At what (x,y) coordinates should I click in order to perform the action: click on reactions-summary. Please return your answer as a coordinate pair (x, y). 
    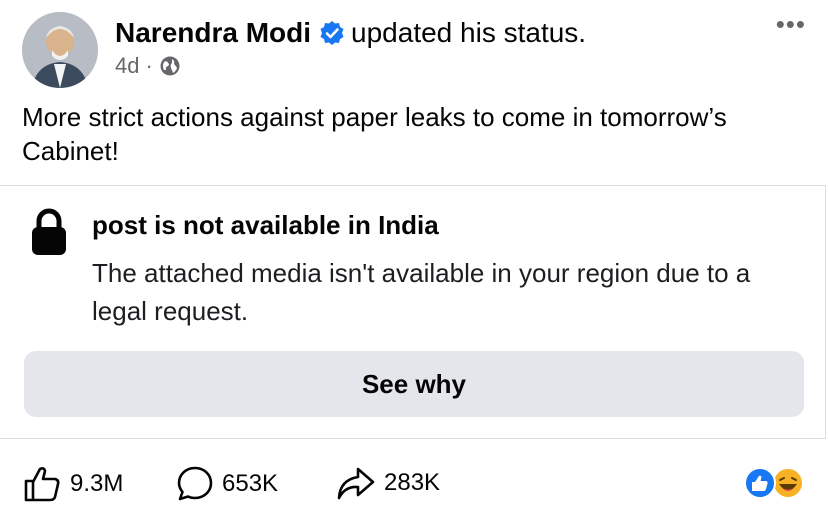
    Looking at the image, I should click on (774, 483).